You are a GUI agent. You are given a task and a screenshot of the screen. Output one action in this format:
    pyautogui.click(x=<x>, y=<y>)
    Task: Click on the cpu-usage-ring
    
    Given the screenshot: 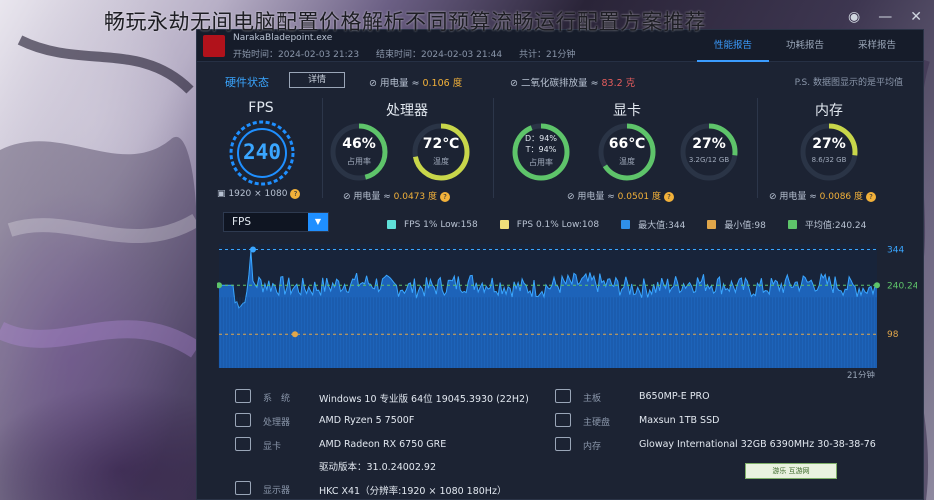 What is the action you would take?
    pyautogui.click(x=359, y=152)
    